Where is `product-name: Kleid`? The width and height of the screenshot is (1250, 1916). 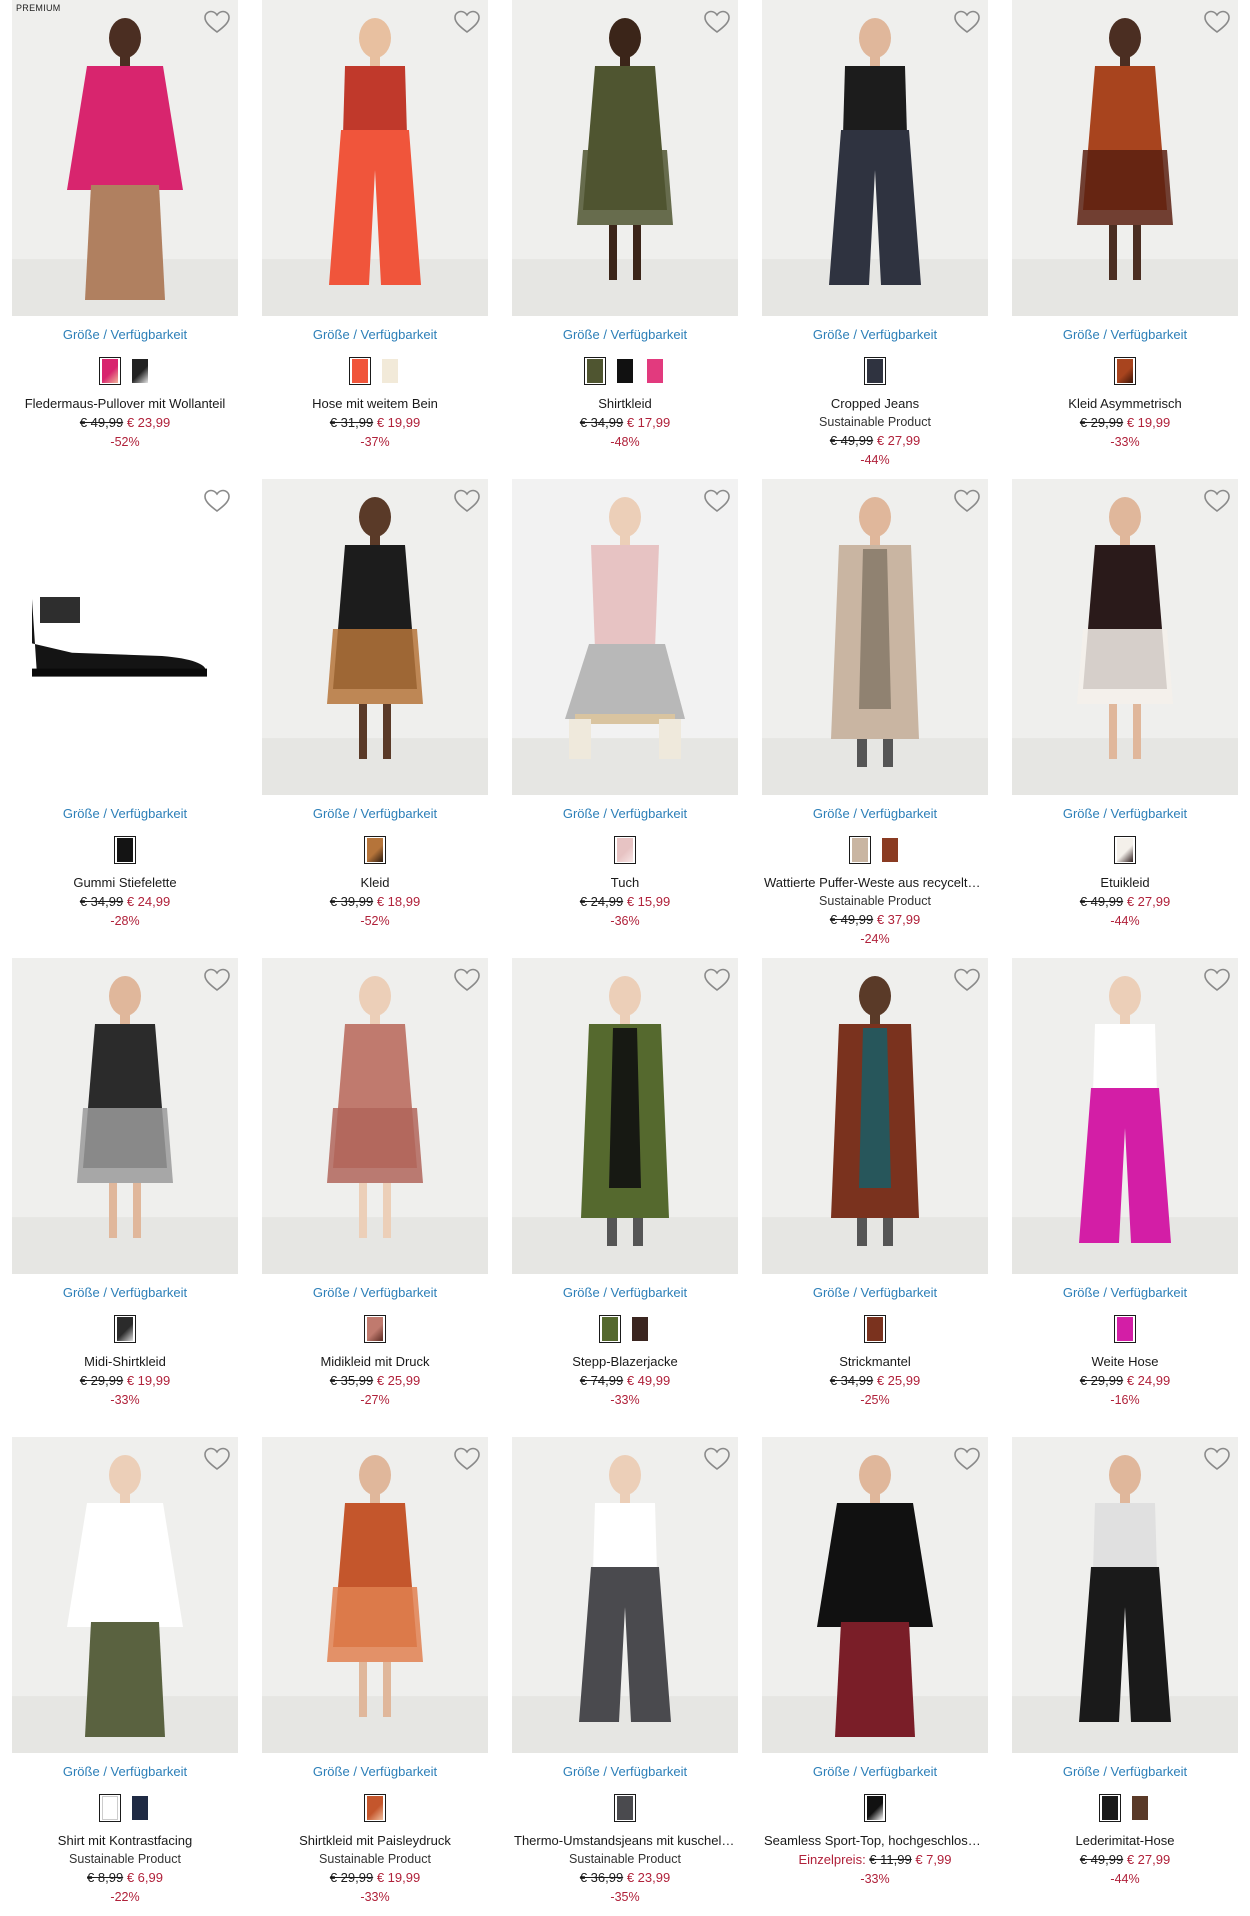
product-name: Kleid is located at coordinates (375, 883).